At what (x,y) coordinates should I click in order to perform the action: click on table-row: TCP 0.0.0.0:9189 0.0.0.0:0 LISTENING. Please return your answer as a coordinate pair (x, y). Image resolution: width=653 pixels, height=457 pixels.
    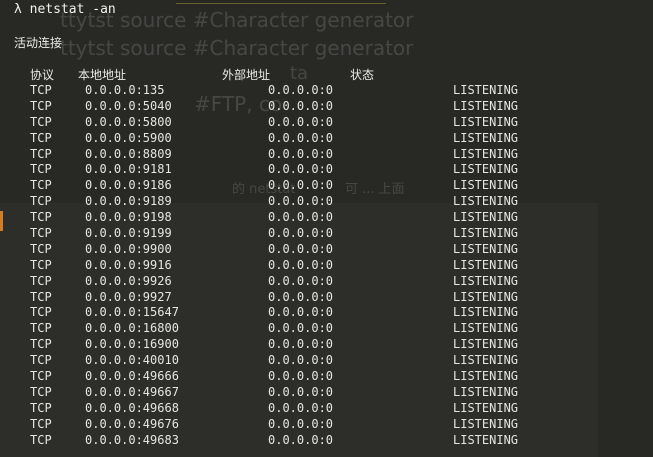
    Looking at the image, I should click on (326, 202).